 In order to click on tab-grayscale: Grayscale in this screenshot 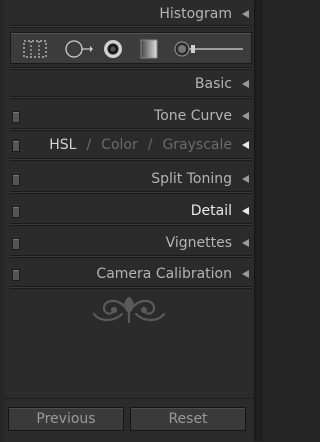, I will do `click(197, 145)`.